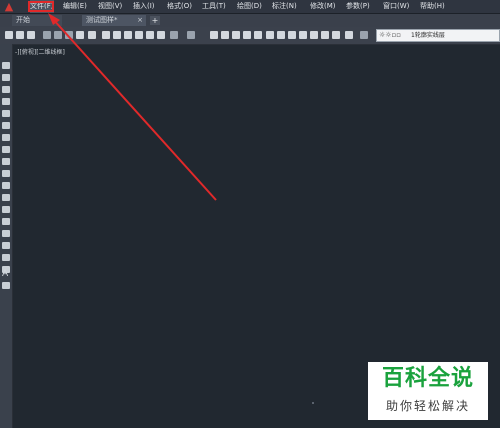 The width and height of the screenshot is (500, 428). I want to click on watermark-subtitle: 助你轻松解决, so click(427, 406).